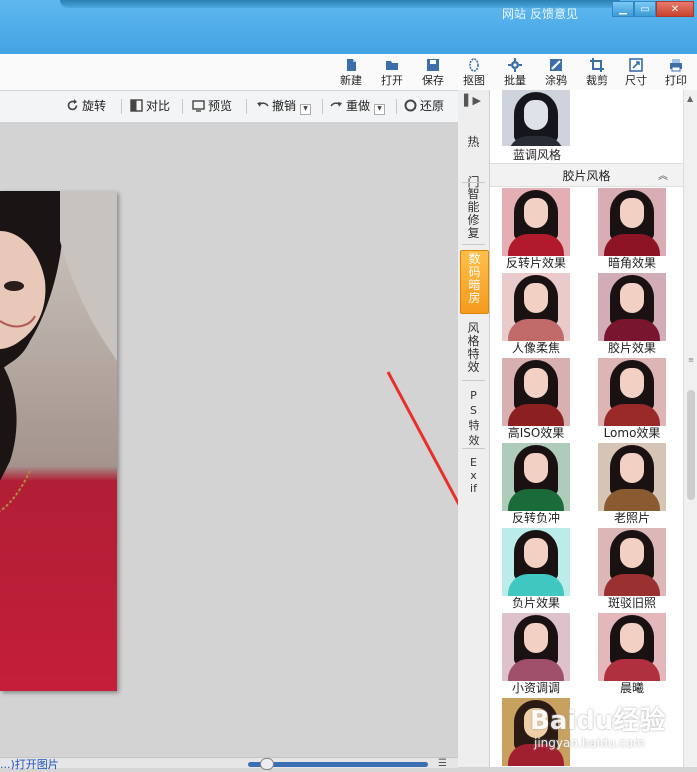 The image size is (697, 772). I want to click on scroll-thumb, so click(691, 445).